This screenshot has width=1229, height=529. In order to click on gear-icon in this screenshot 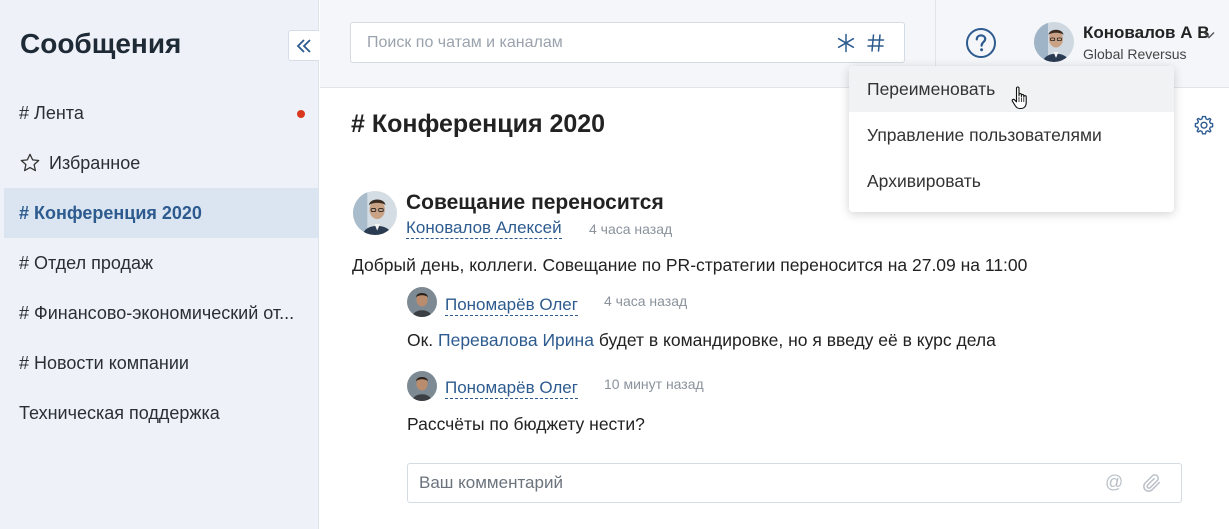, I will do `click(1204, 125)`.